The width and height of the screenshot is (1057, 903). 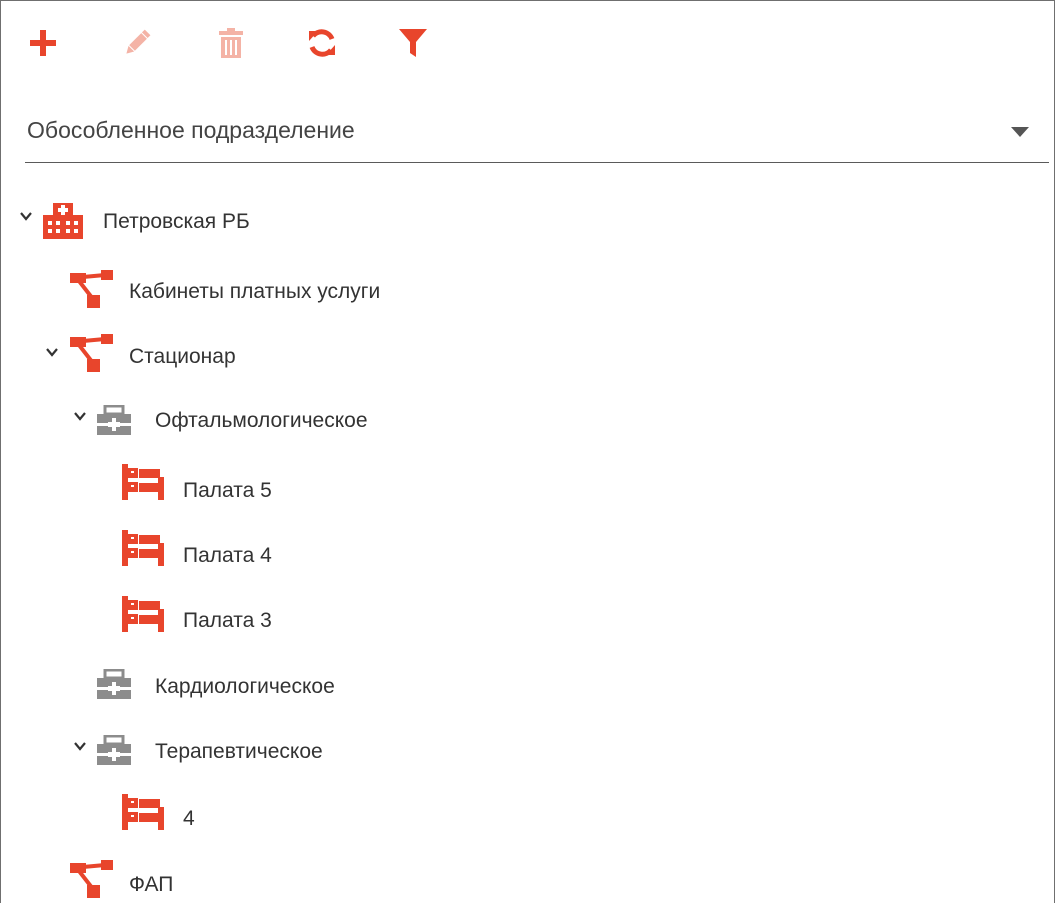 What do you see at coordinates (182, 357) in the screenshot?
I see `tree-node-label: Стационар` at bounding box center [182, 357].